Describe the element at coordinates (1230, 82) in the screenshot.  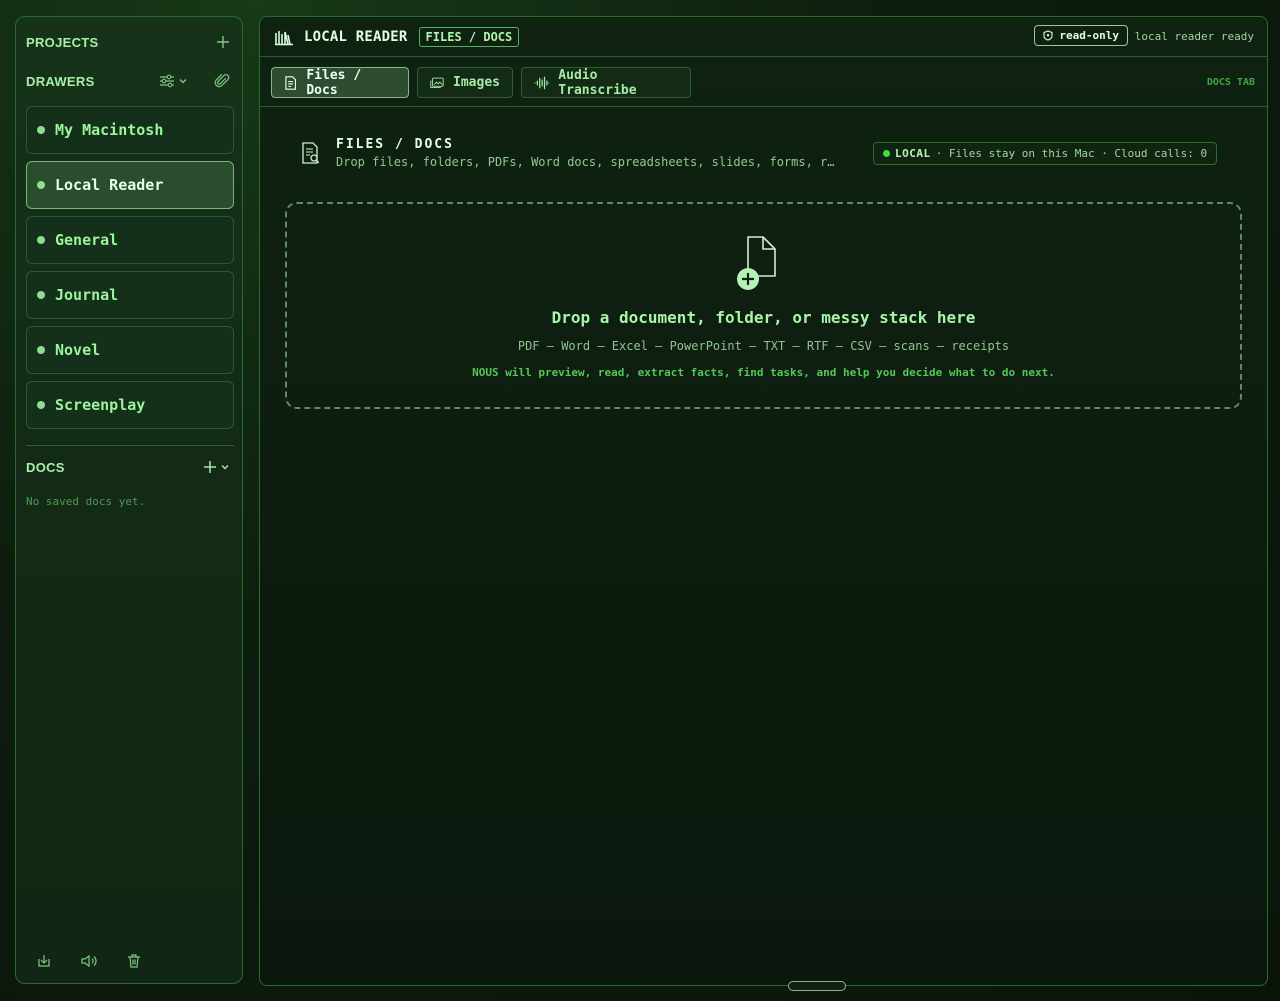
I see `tab-context-label: DOCS TAB` at that location.